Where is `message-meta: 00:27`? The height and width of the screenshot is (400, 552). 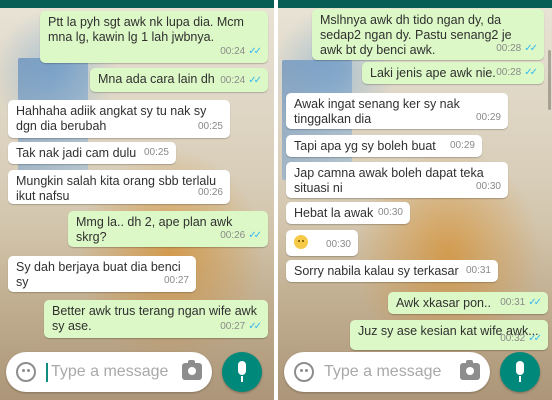 message-meta: 00:27 is located at coordinates (176, 280).